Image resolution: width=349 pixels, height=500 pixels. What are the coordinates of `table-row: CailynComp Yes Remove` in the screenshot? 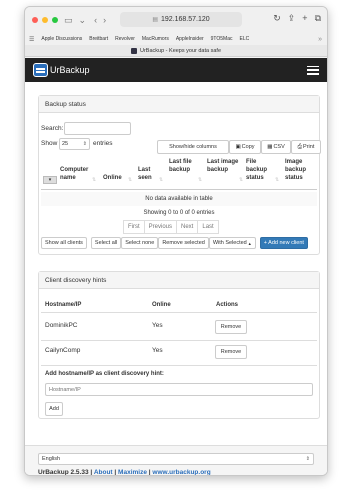 It's located at (179, 353).